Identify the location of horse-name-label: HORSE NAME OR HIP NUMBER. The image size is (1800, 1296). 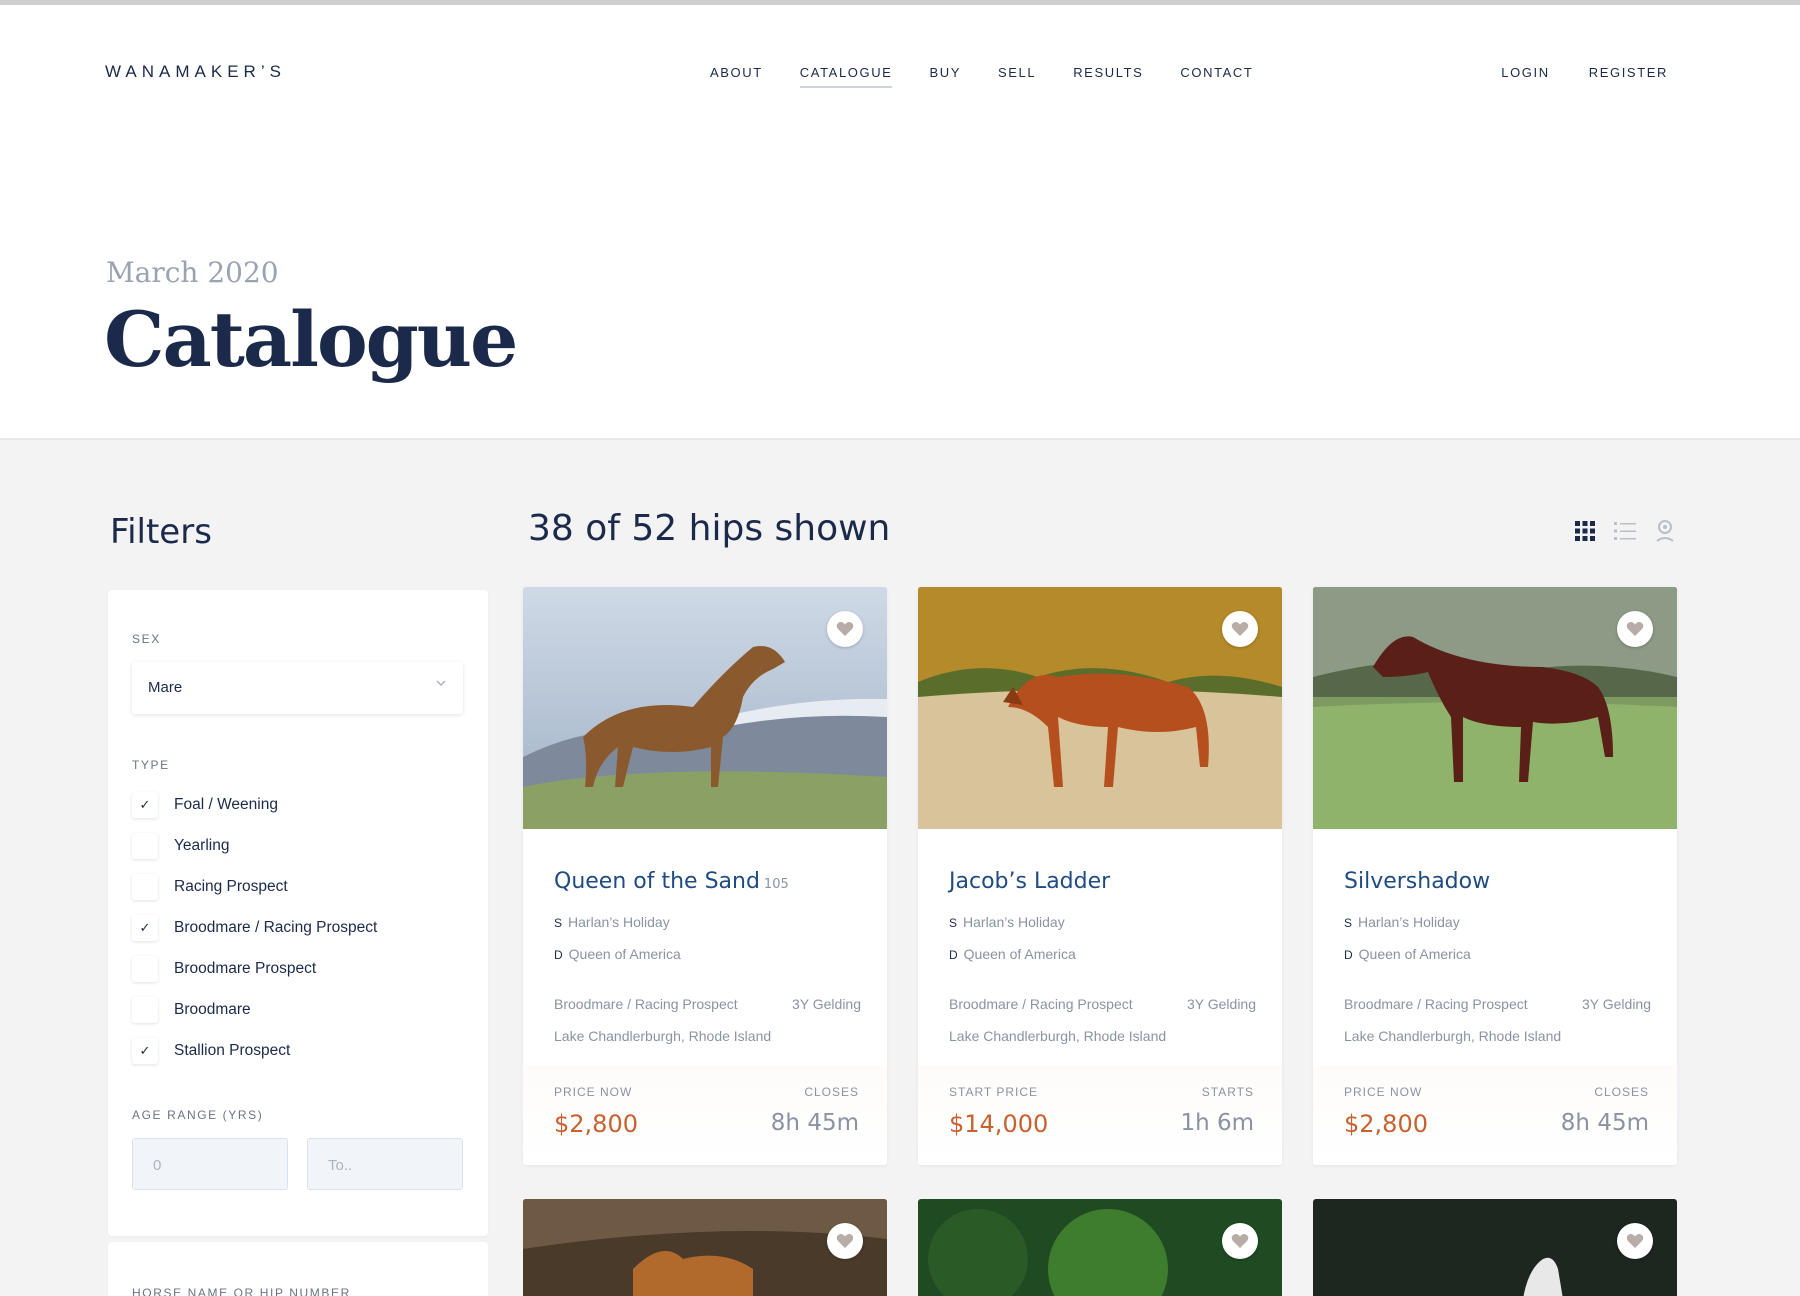
(241, 1291).